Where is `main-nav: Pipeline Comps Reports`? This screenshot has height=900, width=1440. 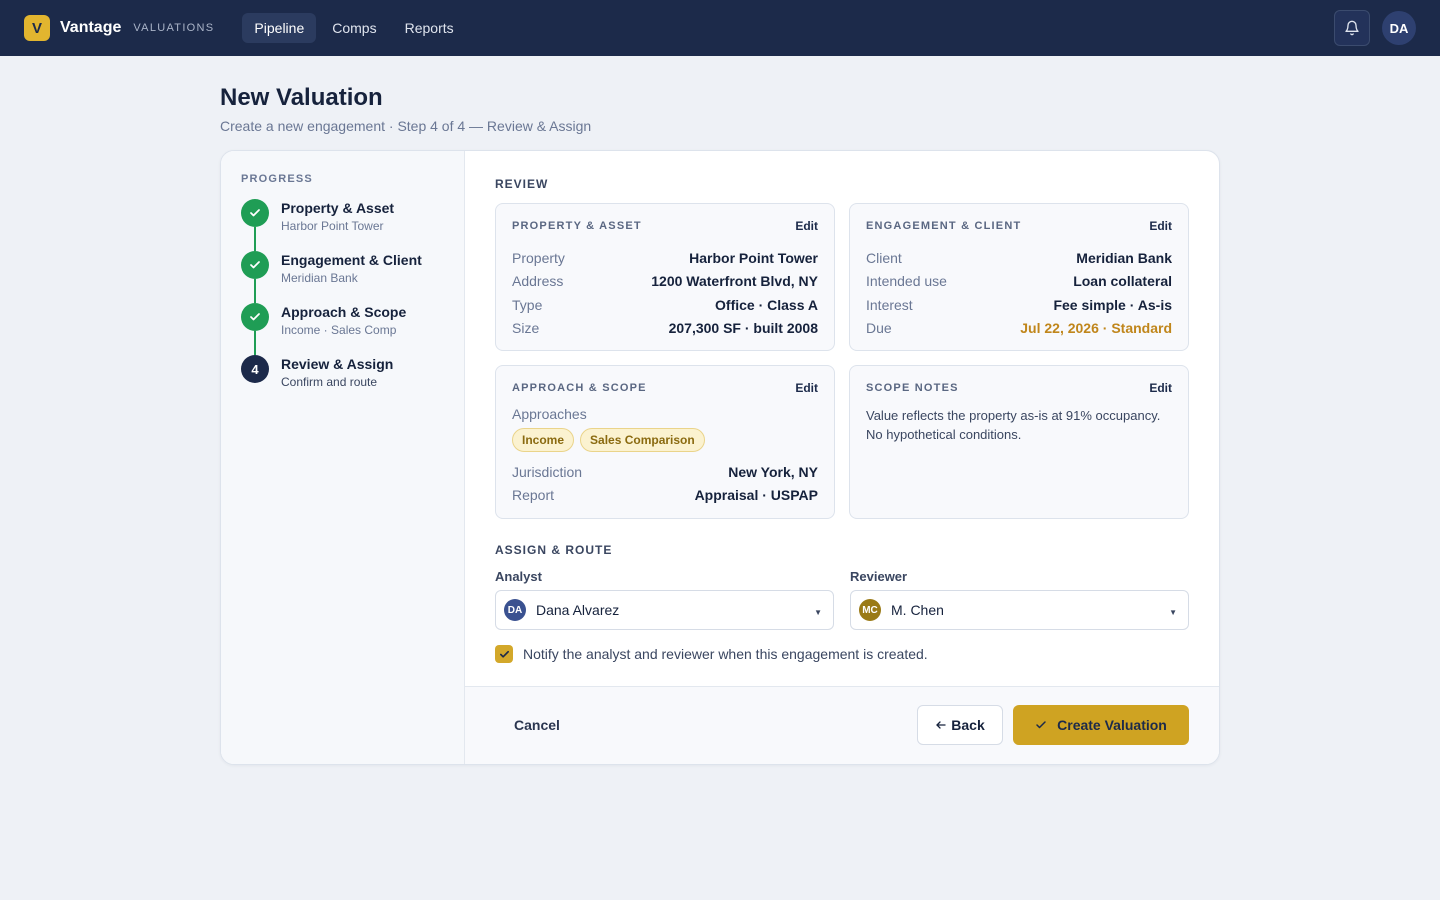 main-nav: Pipeline Comps Reports is located at coordinates (353, 28).